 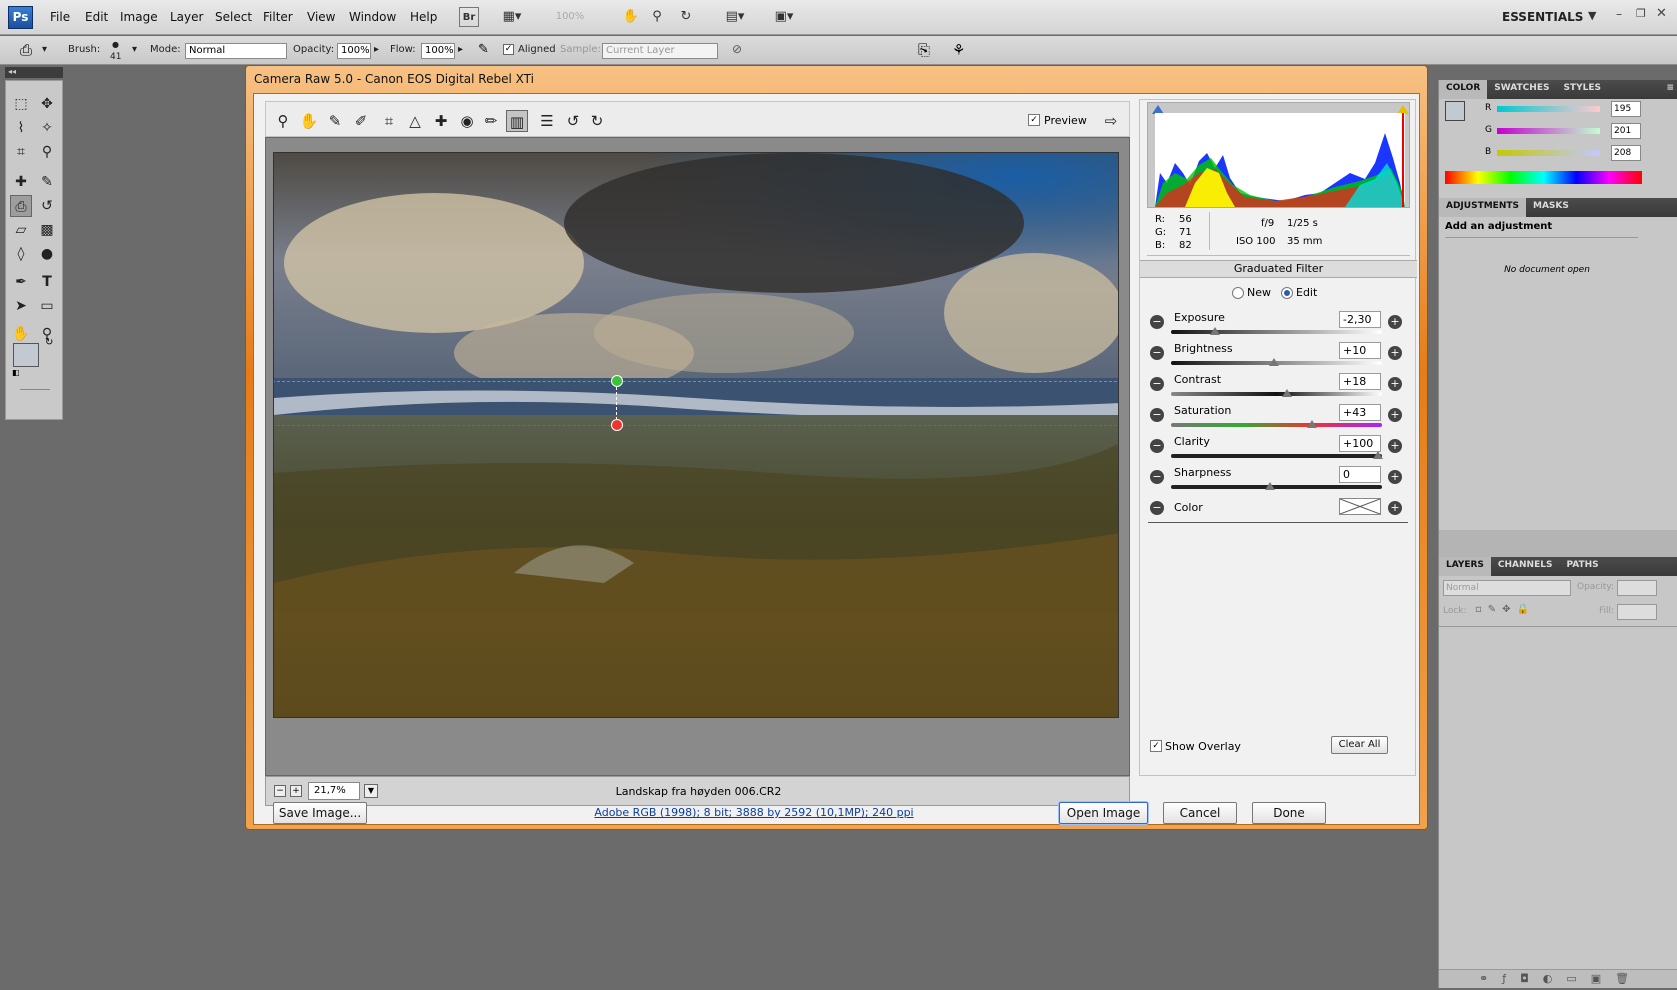 What do you see at coordinates (1157, 322) in the screenshot?
I see `exposure-minus-button: −` at bounding box center [1157, 322].